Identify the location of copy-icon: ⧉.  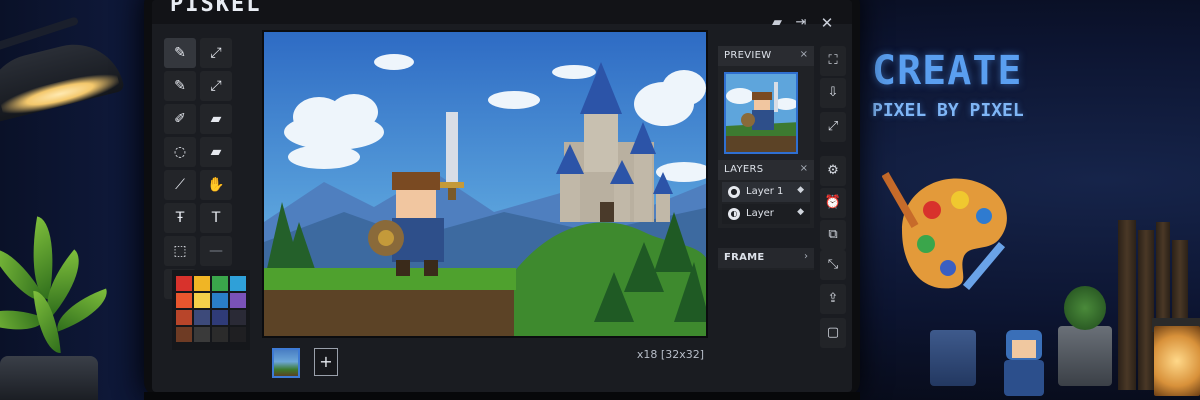
(833, 235).